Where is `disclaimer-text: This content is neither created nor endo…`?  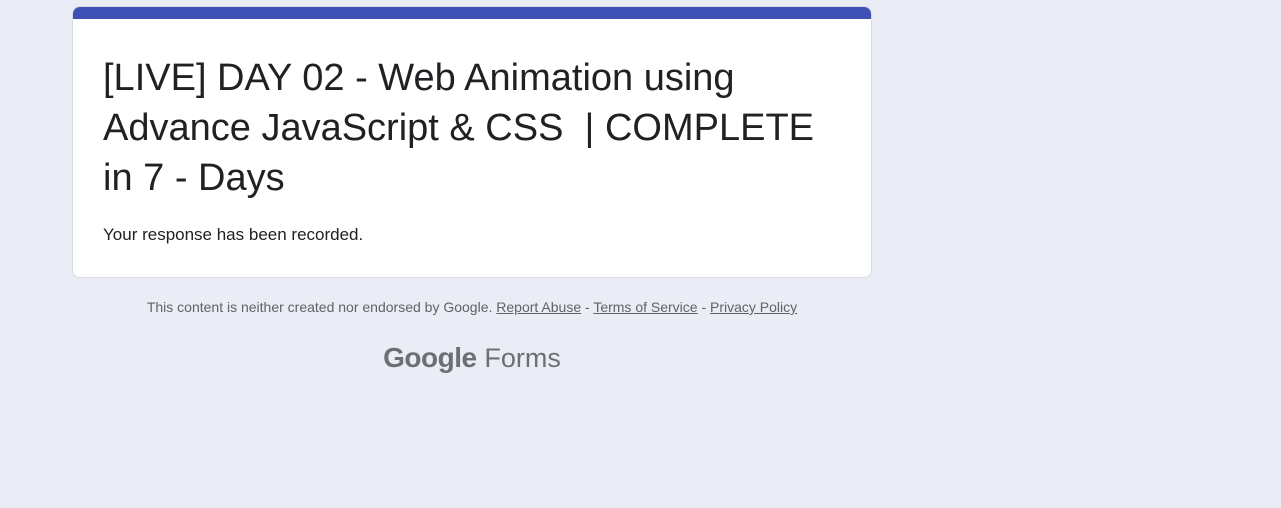 disclaimer-text: This content is neither created nor endo… is located at coordinates (319, 307).